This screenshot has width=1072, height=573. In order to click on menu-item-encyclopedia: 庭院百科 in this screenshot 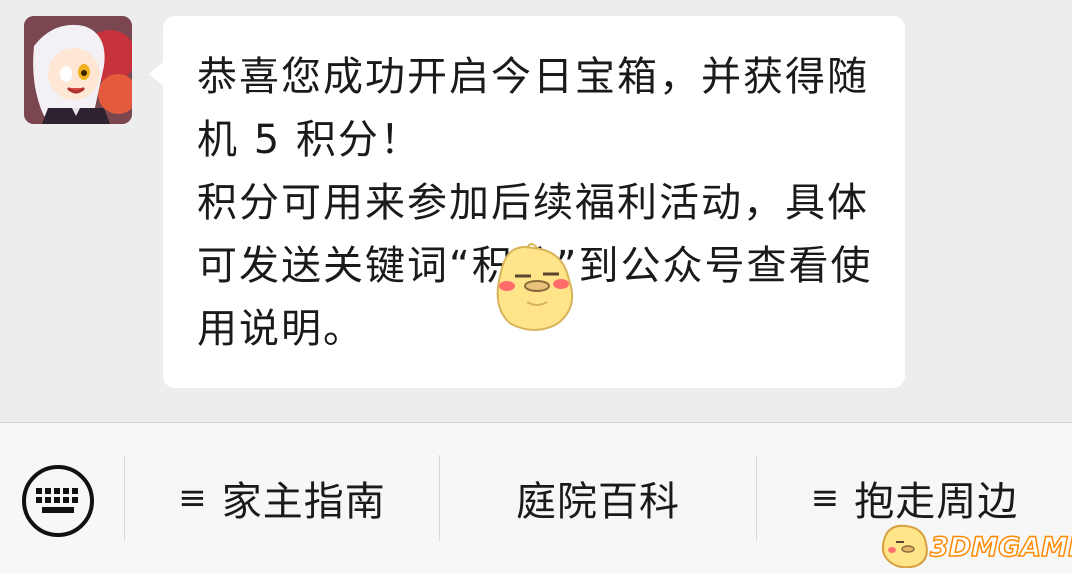, I will do `click(598, 498)`.